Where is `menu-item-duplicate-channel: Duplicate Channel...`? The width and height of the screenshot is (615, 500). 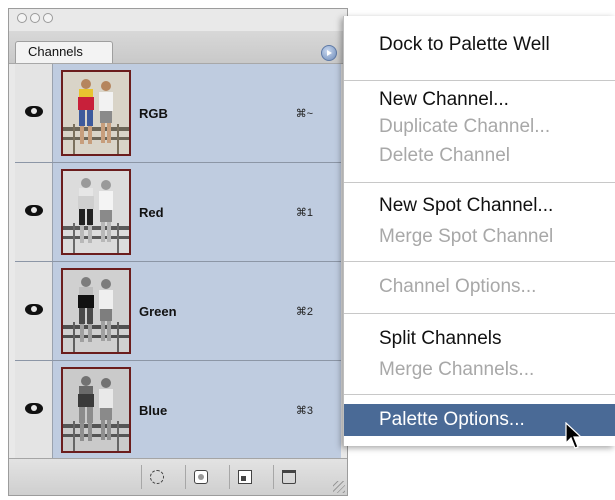
menu-item-duplicate-channel: Duplicate Channel... is located at coordinates (465, 126).